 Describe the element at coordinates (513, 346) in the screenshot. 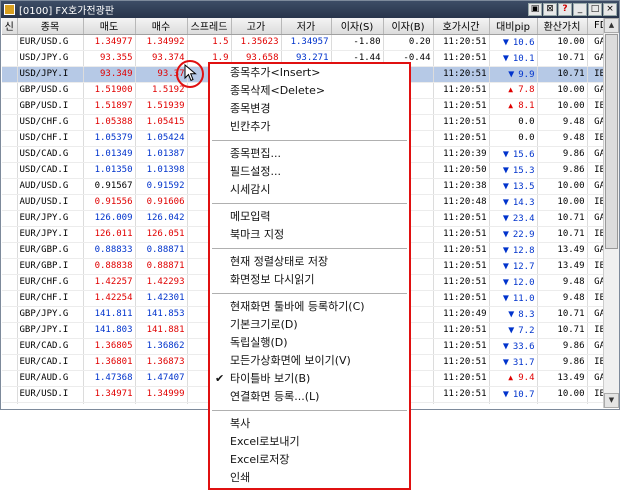

I see `change-pip-cell: ▼ 33.6` at that location.